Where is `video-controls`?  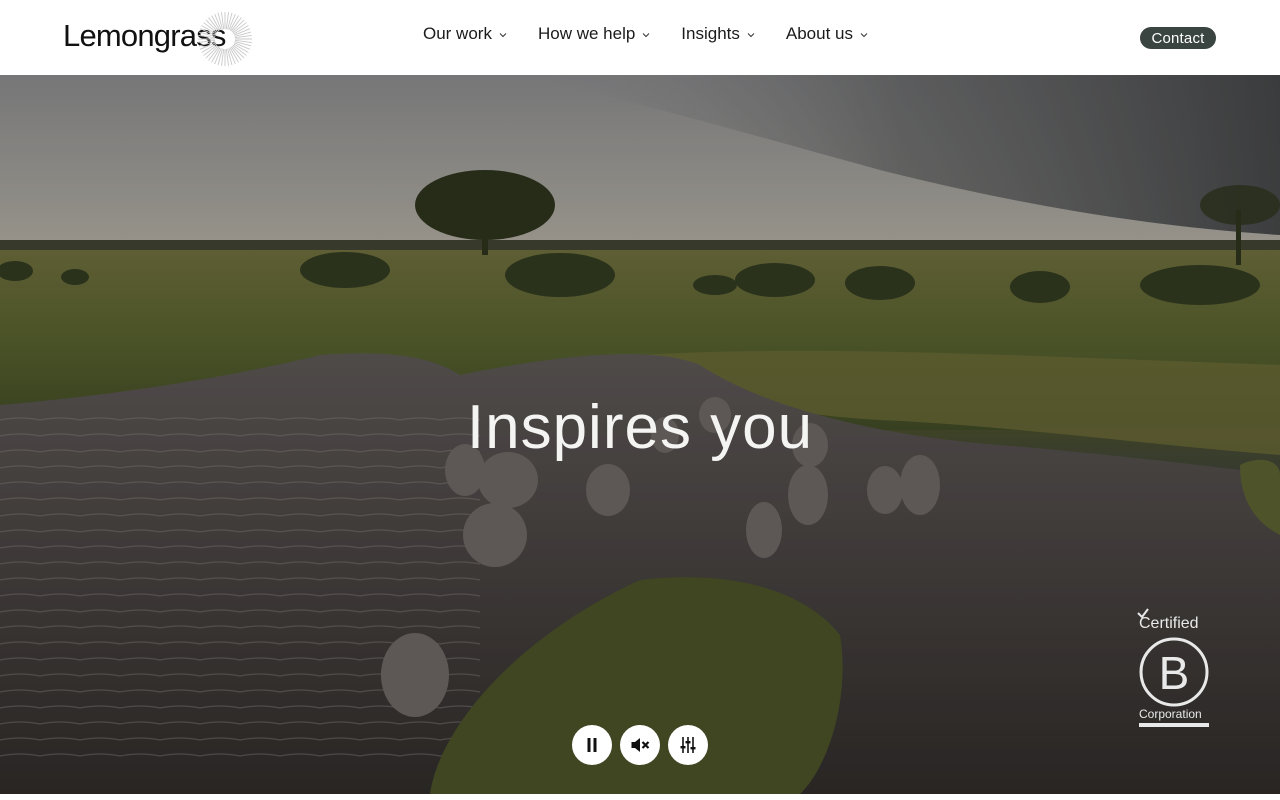
video-controls is located at coordinates (640, 745).